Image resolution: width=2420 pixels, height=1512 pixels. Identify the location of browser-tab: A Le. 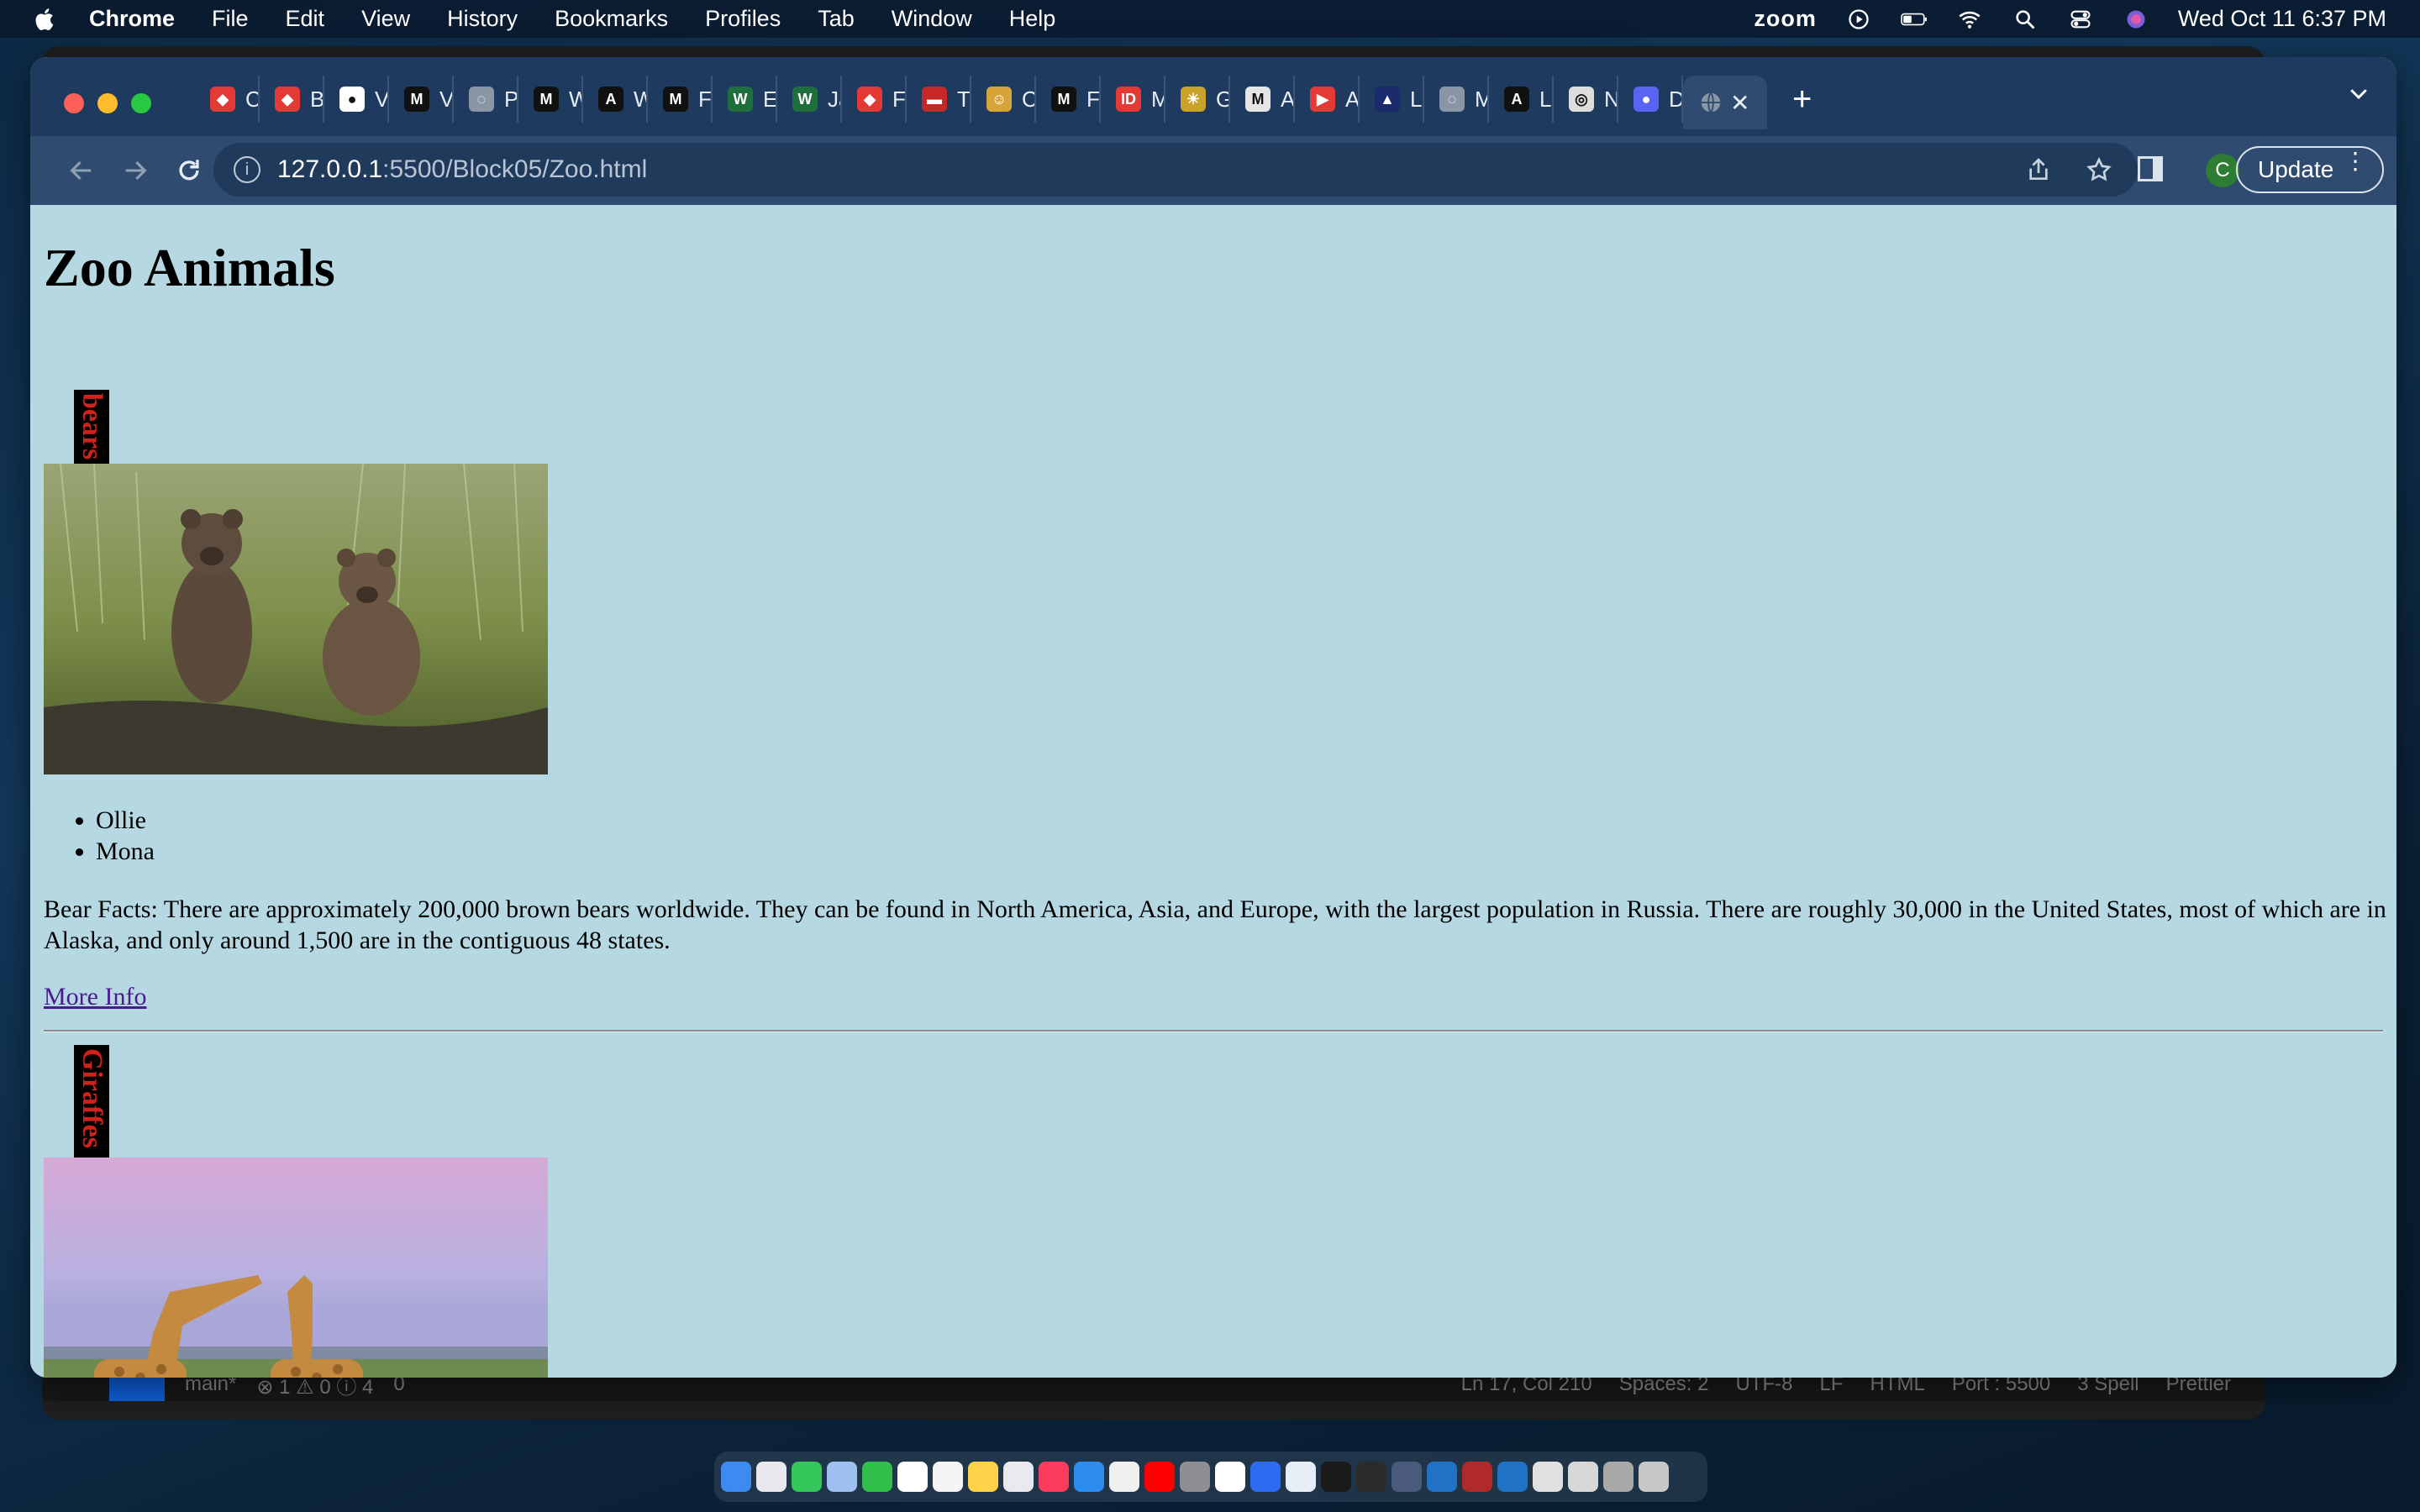
(1522, 99).